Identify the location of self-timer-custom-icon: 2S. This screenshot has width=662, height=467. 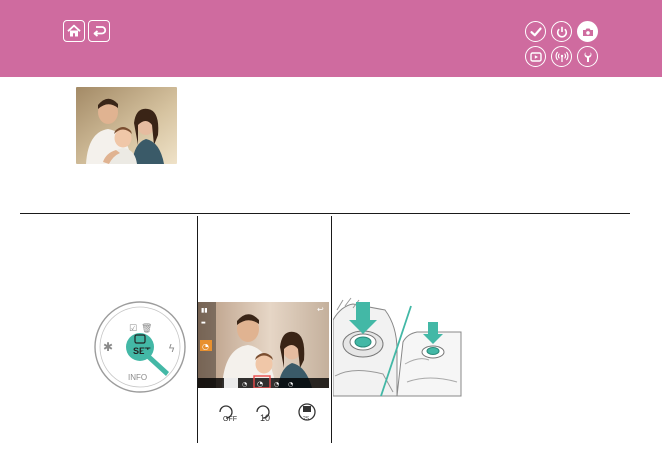
(307, 412).